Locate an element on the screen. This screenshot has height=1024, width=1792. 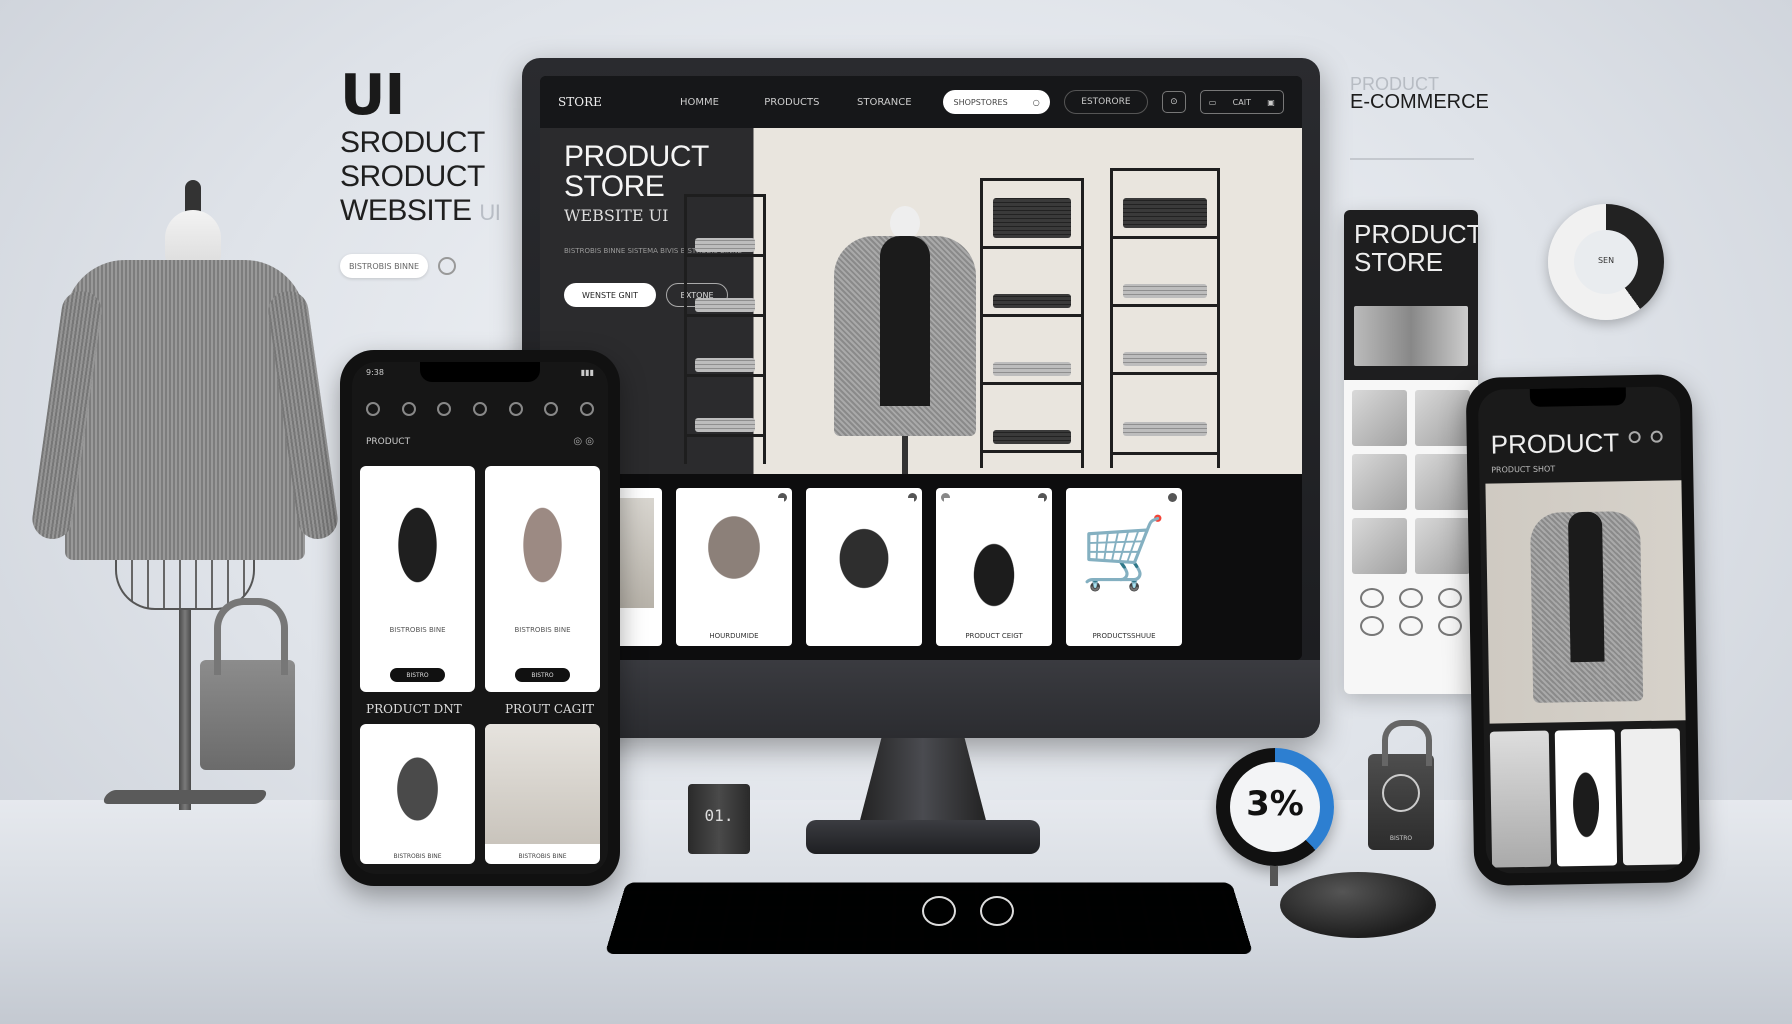
hero-line-3-text: WEBSITE is located at coordinates (406, 210).